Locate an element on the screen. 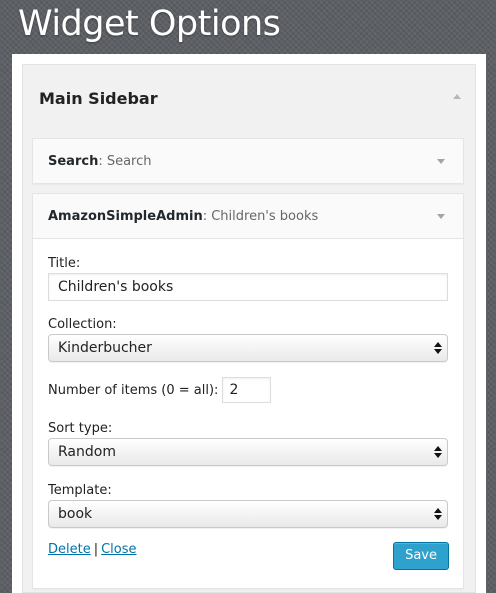 This screenshot has height=593, width=496. collection-selected-value: Kinderbucher is located at coordinates (105, 348).